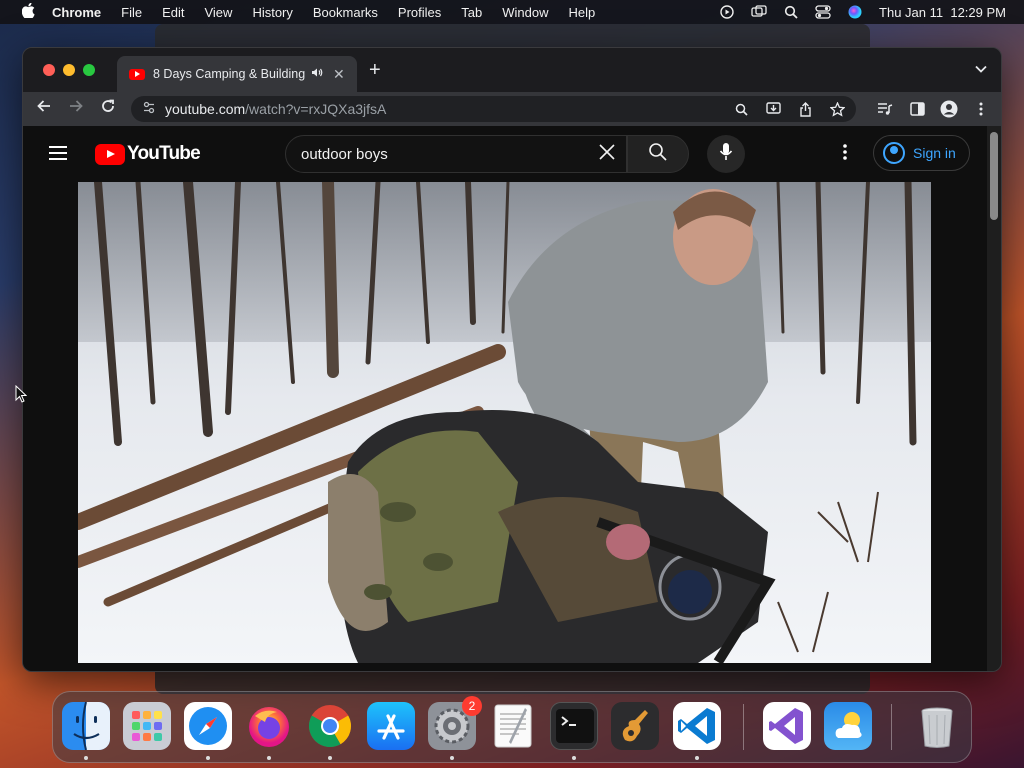 The width and height of the screenshot is (1024, 768). I want to click on play-circle-icon, so click(727, 12).